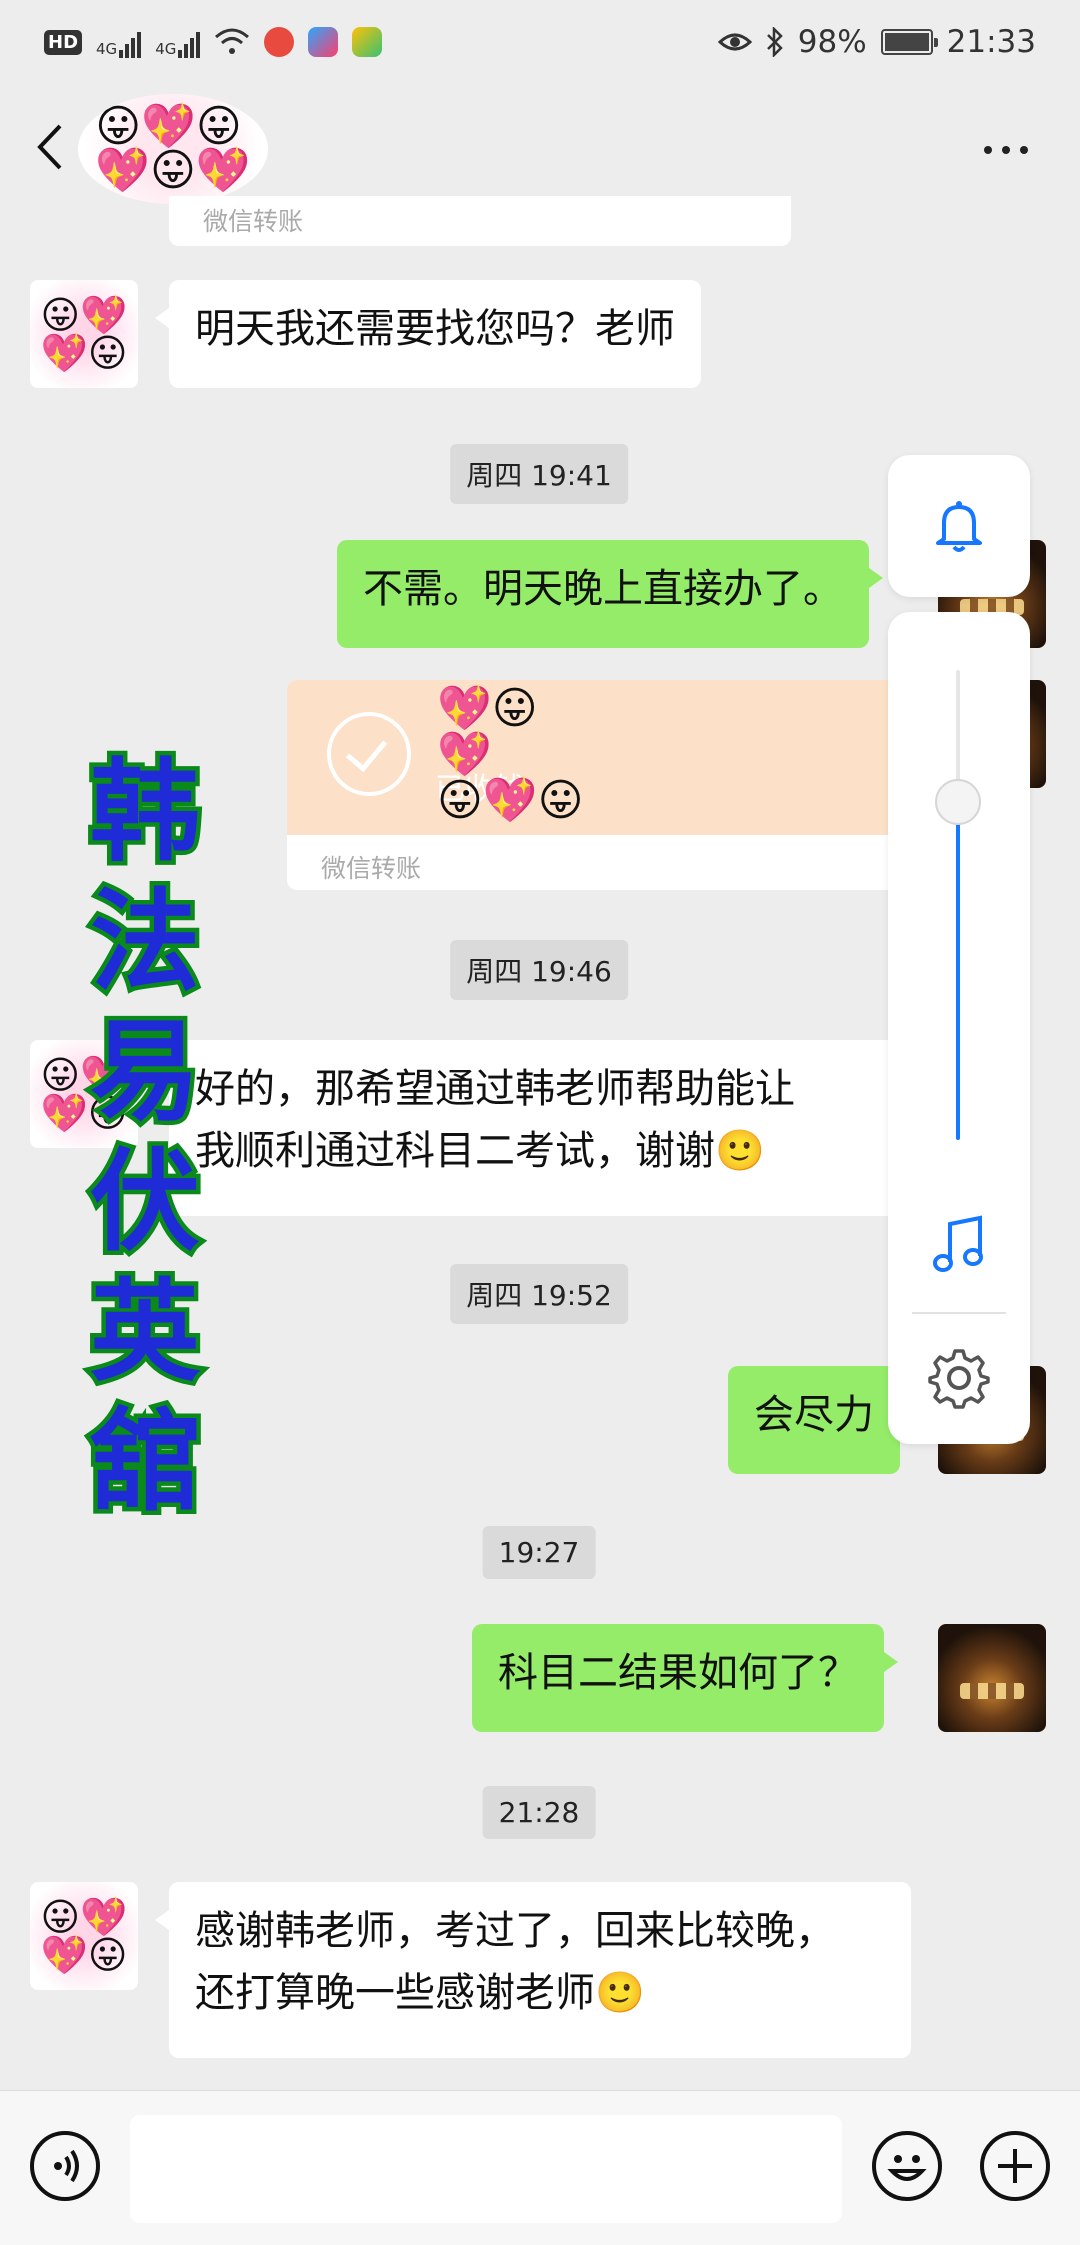 The image size is (1080, 2245). I want to click on message-text: 不需。明天晚上直接办了。, so click(603, 589).